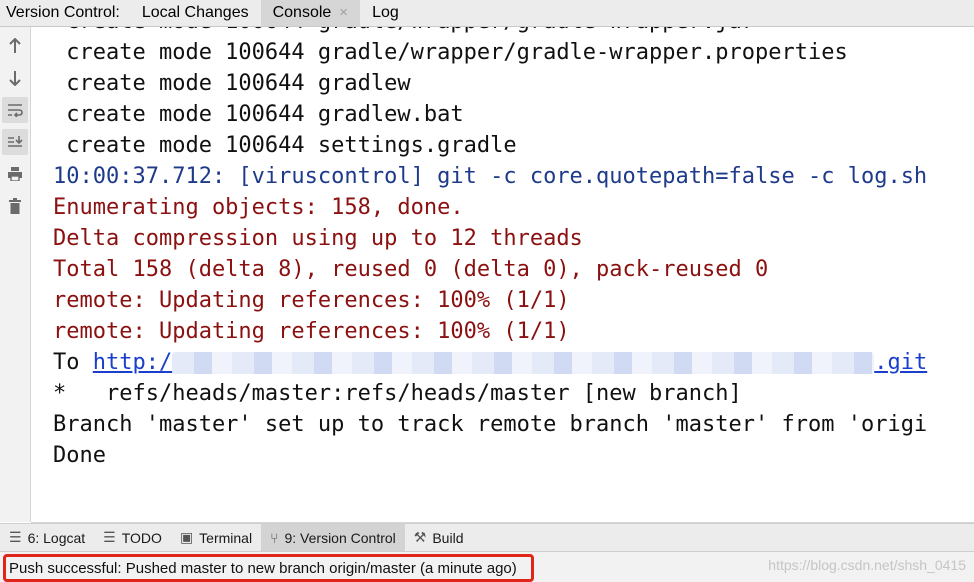 This screenshot has width=974, height=582. I want to click on console-line: create mode 100644 settings.gradle, so click(285, 145).